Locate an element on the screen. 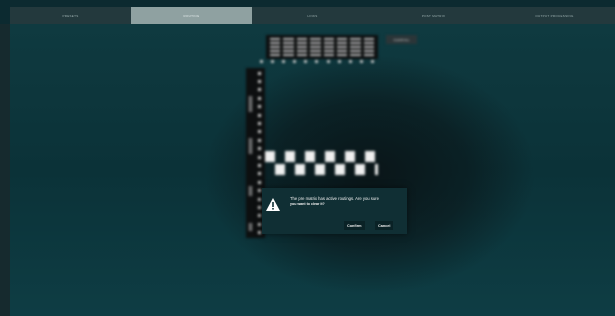  dialog-message-line2: you want to clear it? is located at coordinates (307, 203).